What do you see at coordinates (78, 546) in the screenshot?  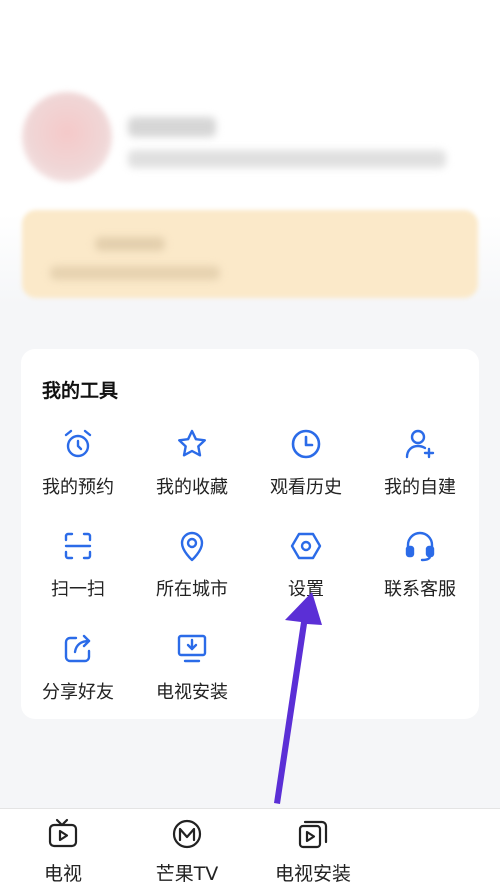 I see `scan-icon` at bounding box center [78, 546].